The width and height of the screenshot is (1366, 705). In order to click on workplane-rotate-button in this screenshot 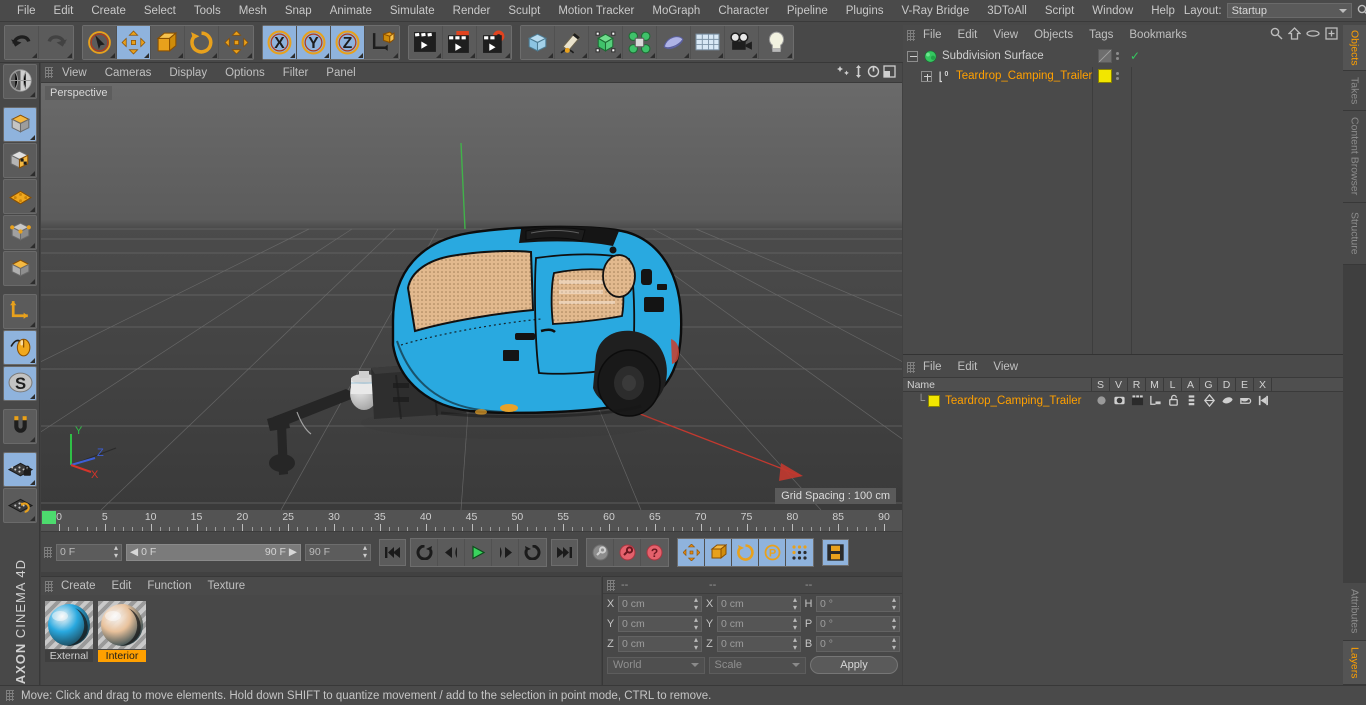, I will do `click(20, 505)`.